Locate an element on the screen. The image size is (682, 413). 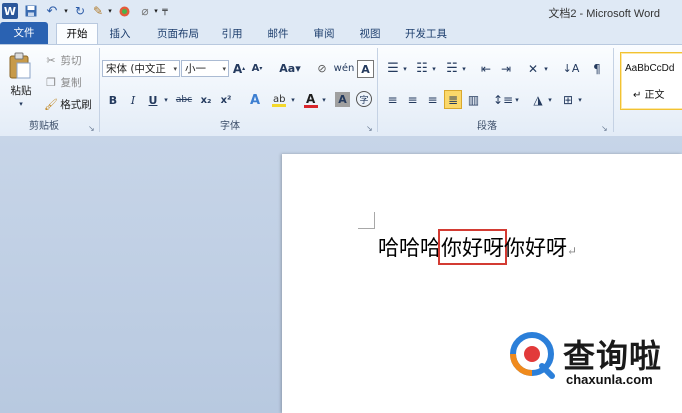
underline-button: U is located at coordinates (153, 100).